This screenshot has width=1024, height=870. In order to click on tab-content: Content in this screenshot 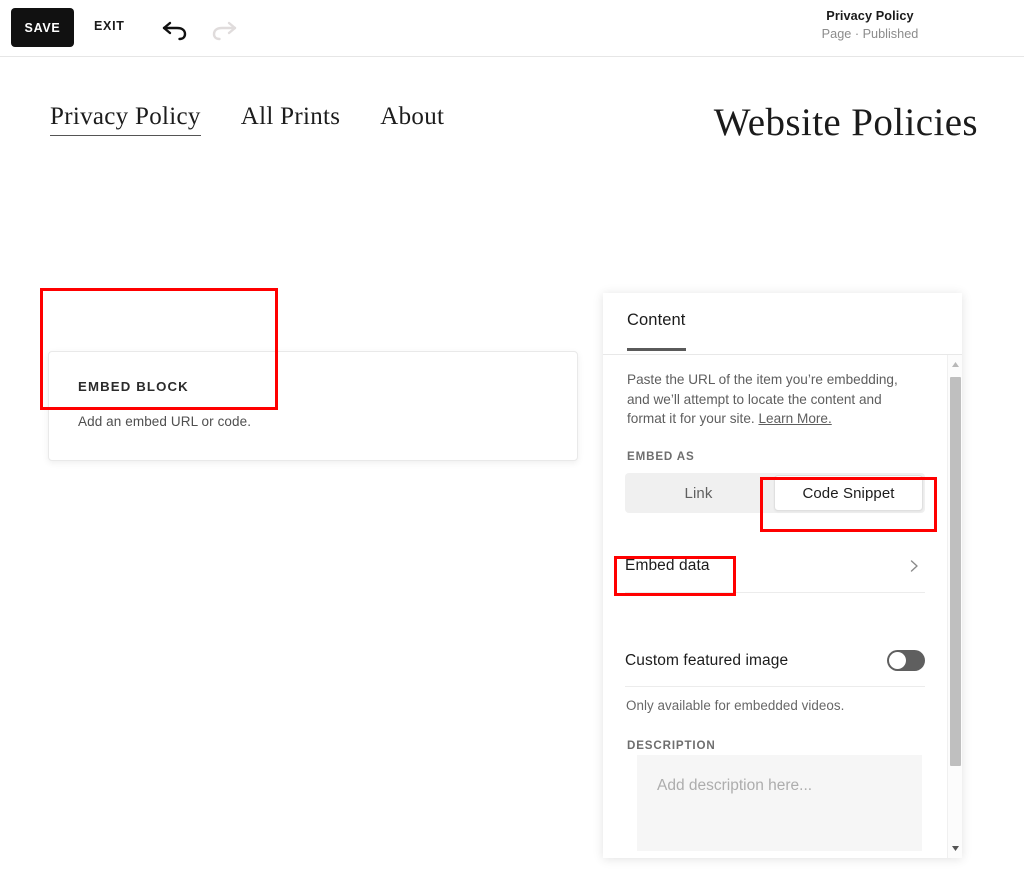, I will do `click(656, 331)`.